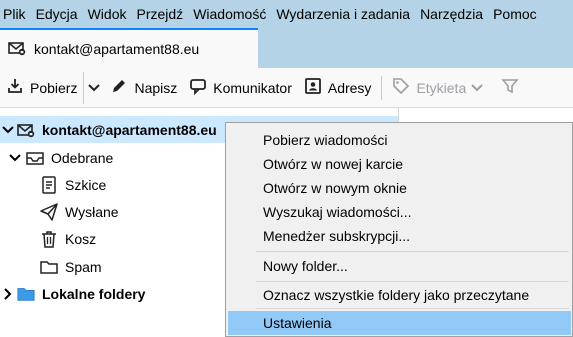 The width and height of the screenshot is (573, 337). Describe the element at coordinates (343, 14) in the screenshot. I see `menu-events-tasks: Wydarzenia i zadania` at that location.